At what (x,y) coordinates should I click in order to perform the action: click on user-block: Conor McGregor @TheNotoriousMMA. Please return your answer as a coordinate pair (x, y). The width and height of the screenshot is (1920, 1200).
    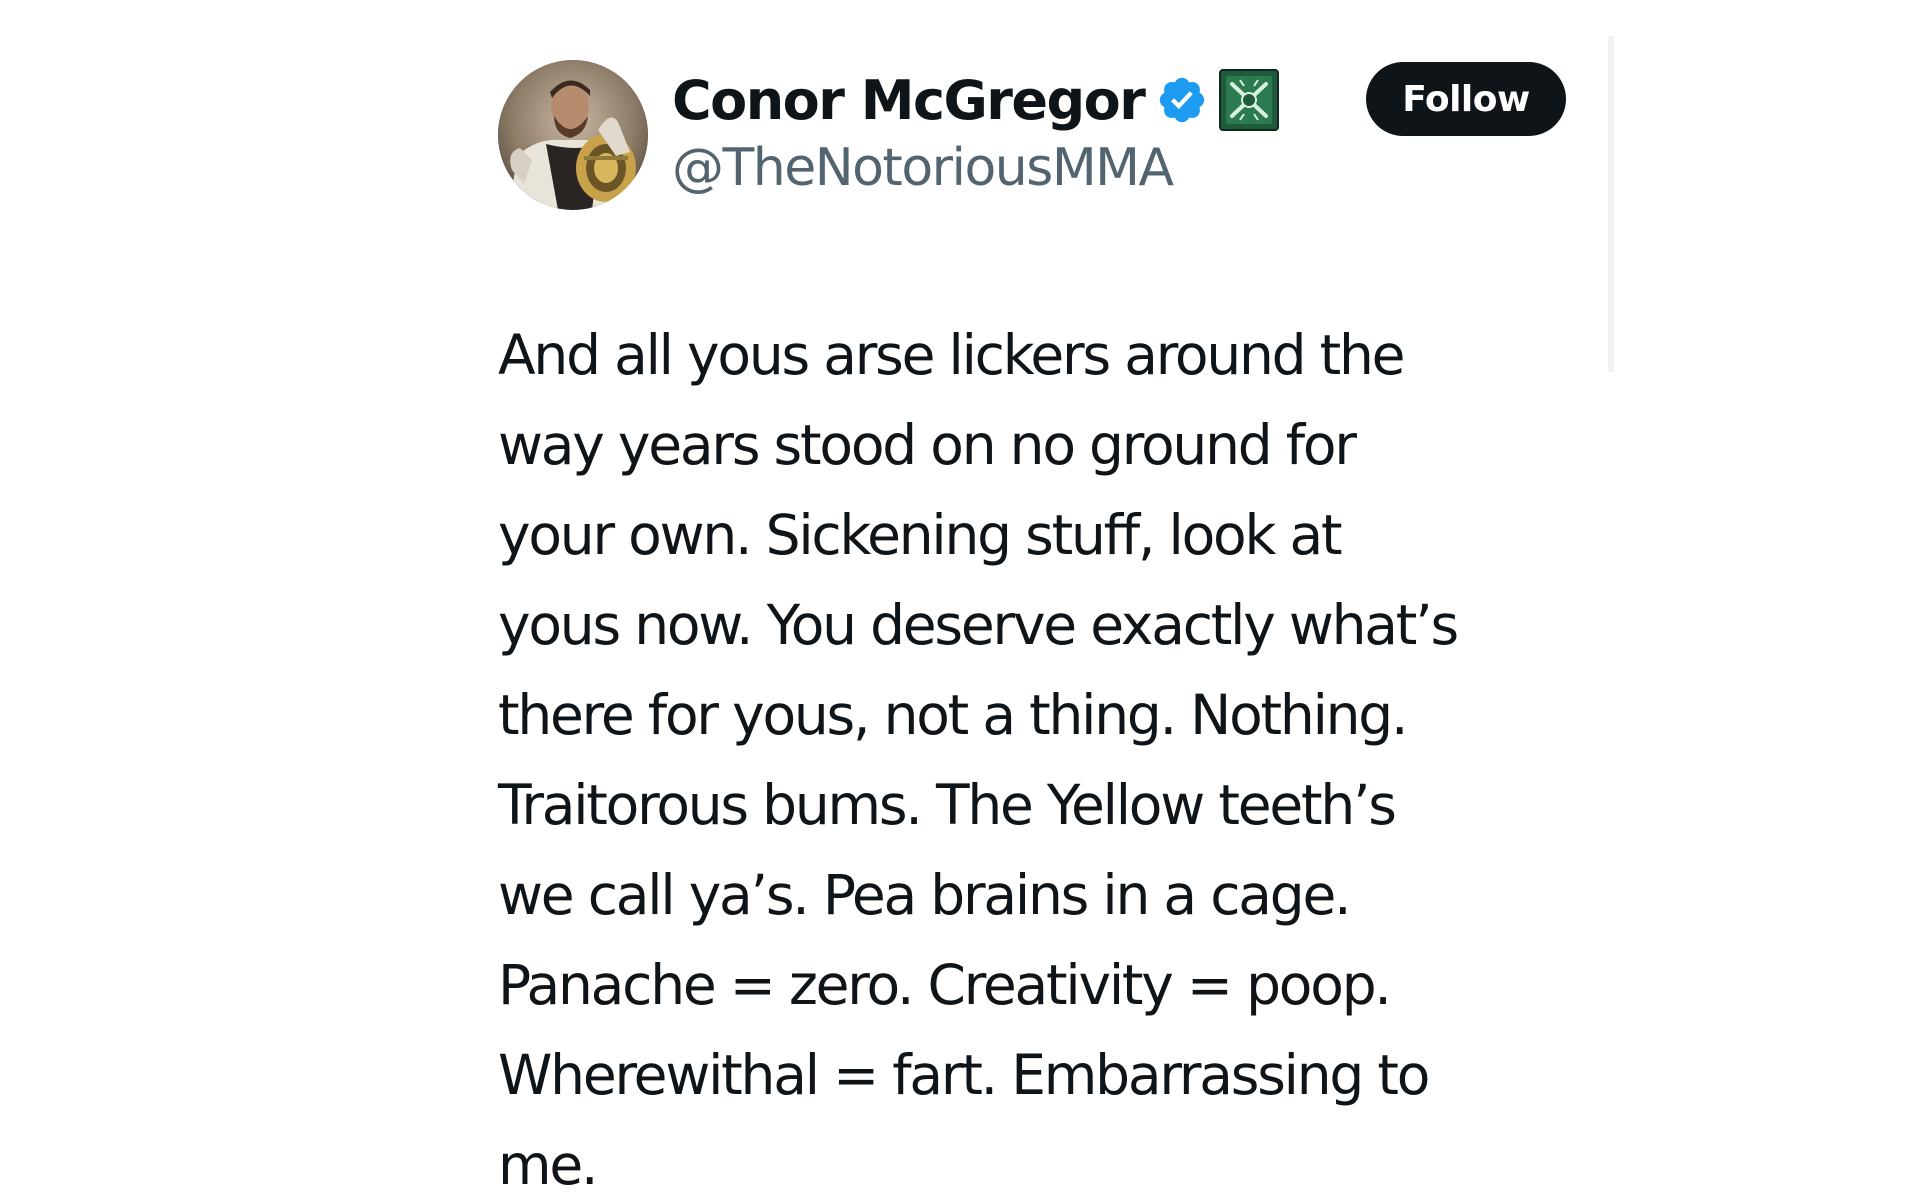
    Looking at the image, I should click on (976, 131).